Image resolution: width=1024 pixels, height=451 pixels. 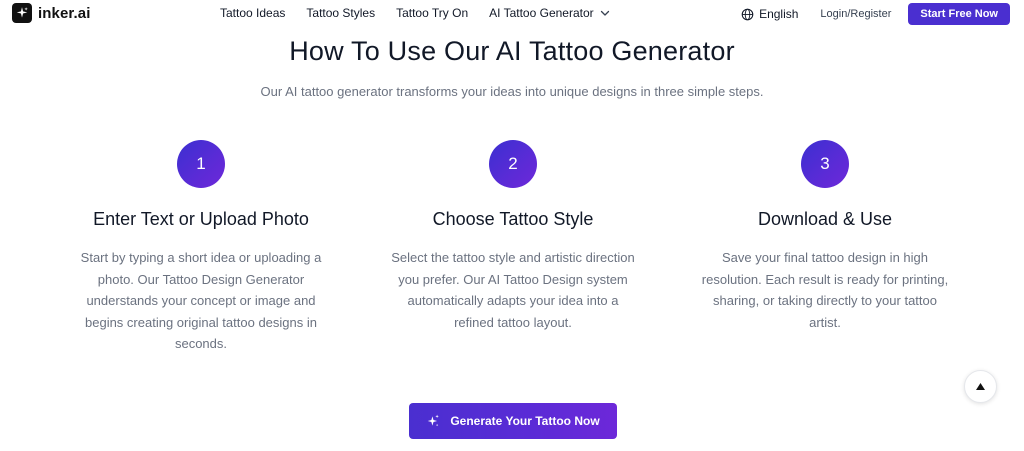 What do you see at coordinates (605, 13) in the screenshot?
I see `chevron-down-icon` at bounding box center [605, 13].